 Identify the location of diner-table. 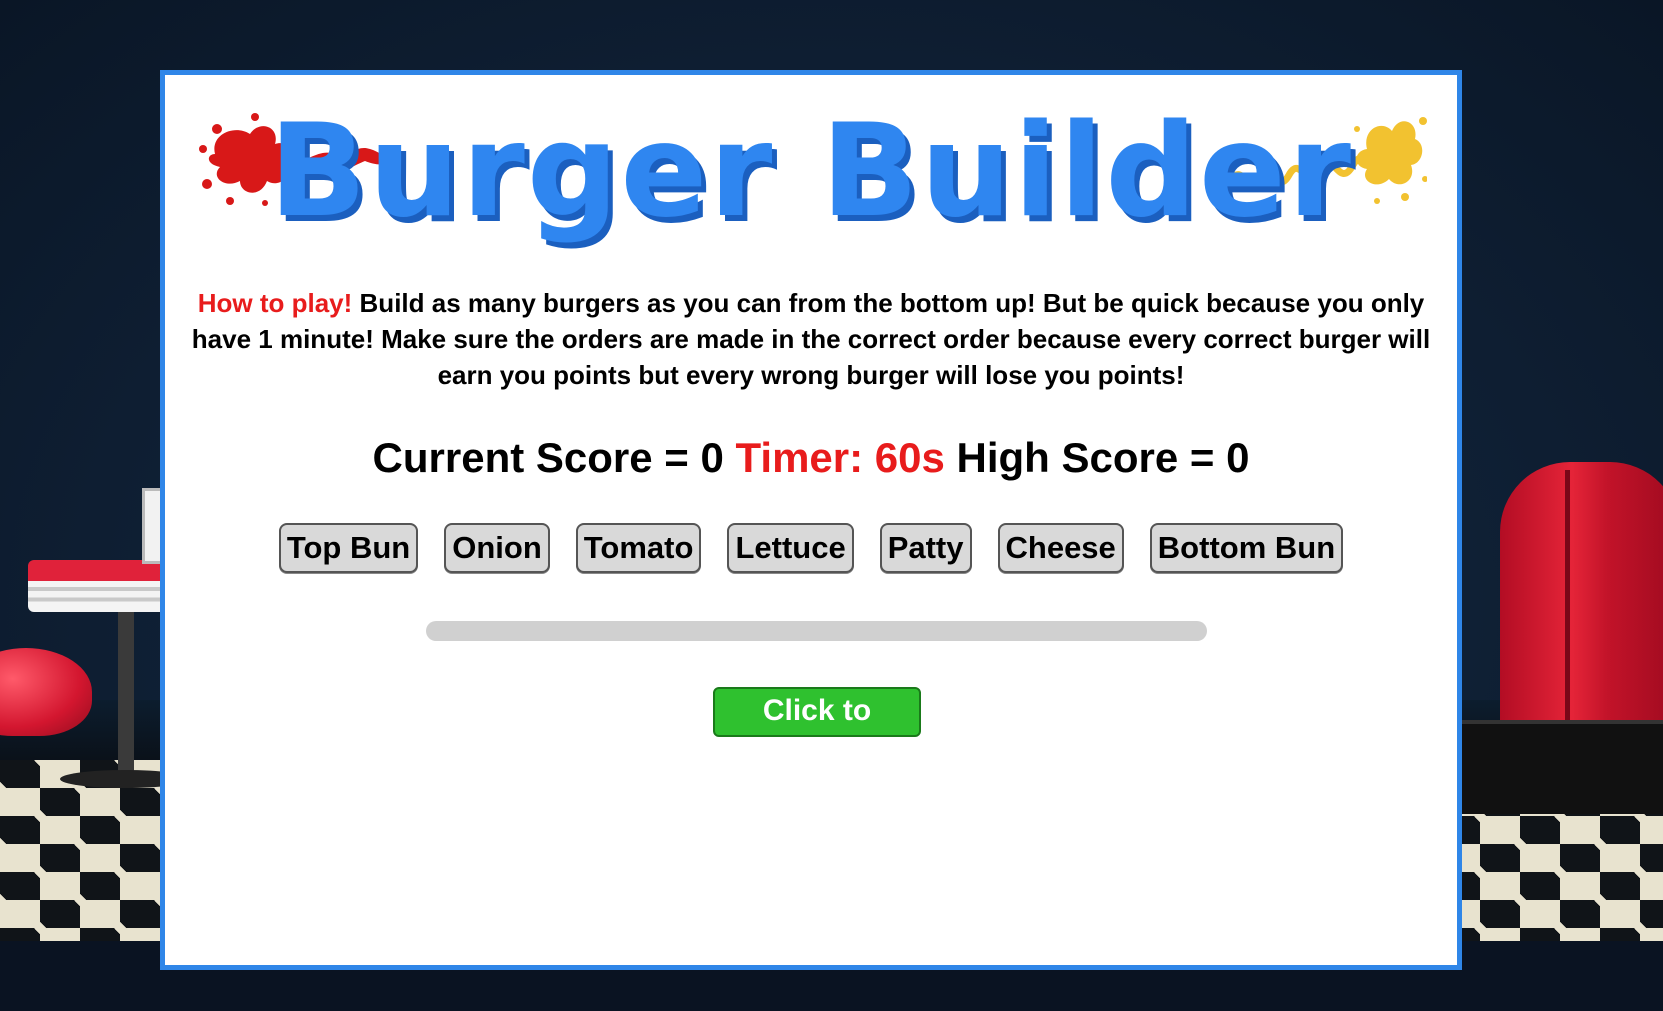
(98, 586).